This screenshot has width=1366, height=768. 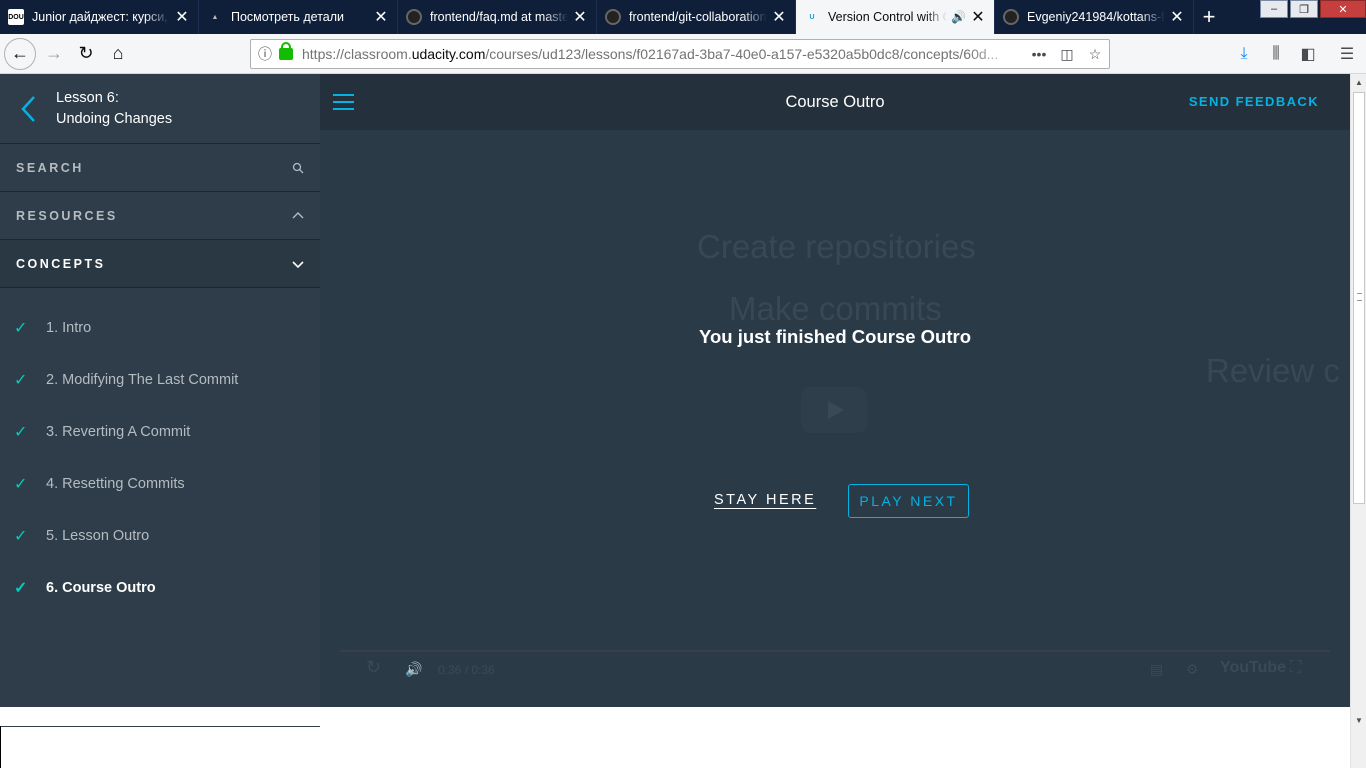 What do you see at coordinates (160, 588) in the screenshot?
I see `concept-item-current: ✓ 6. Course Outro` at bounding box center [160, 588].